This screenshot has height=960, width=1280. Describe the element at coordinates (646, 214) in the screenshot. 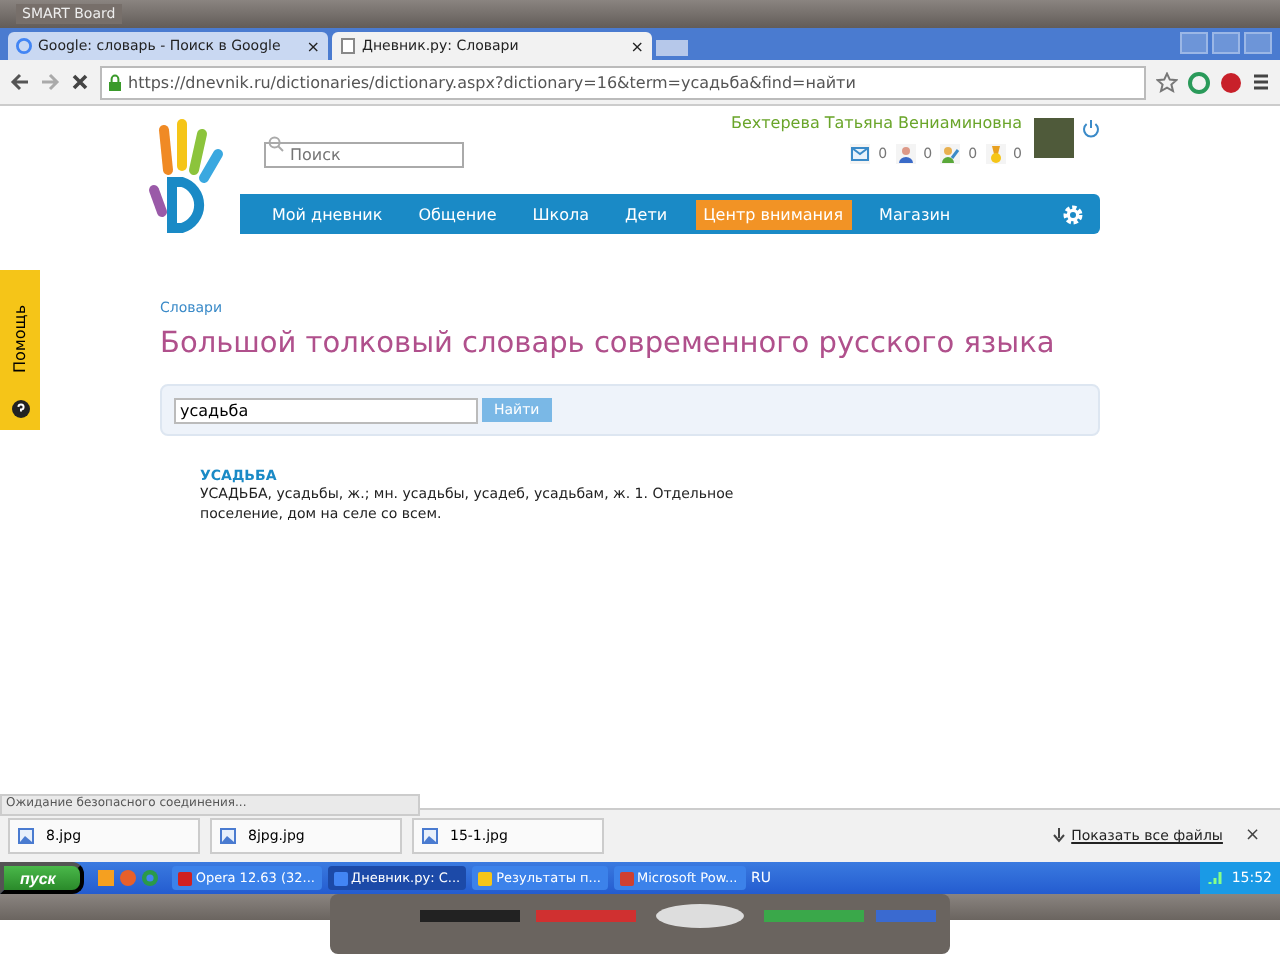

I see `nav-link: Дети` at that location.